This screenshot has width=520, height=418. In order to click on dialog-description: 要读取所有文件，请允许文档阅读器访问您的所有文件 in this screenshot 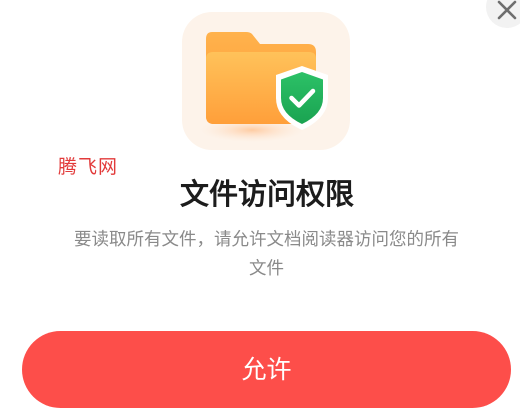, I will do `click(266, 254)`.